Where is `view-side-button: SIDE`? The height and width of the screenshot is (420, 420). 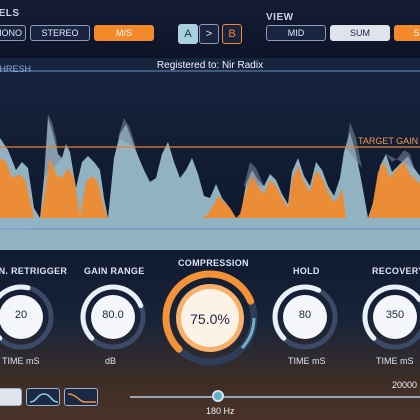
view-side-button: SIDE is located at coordinates (407, 33).